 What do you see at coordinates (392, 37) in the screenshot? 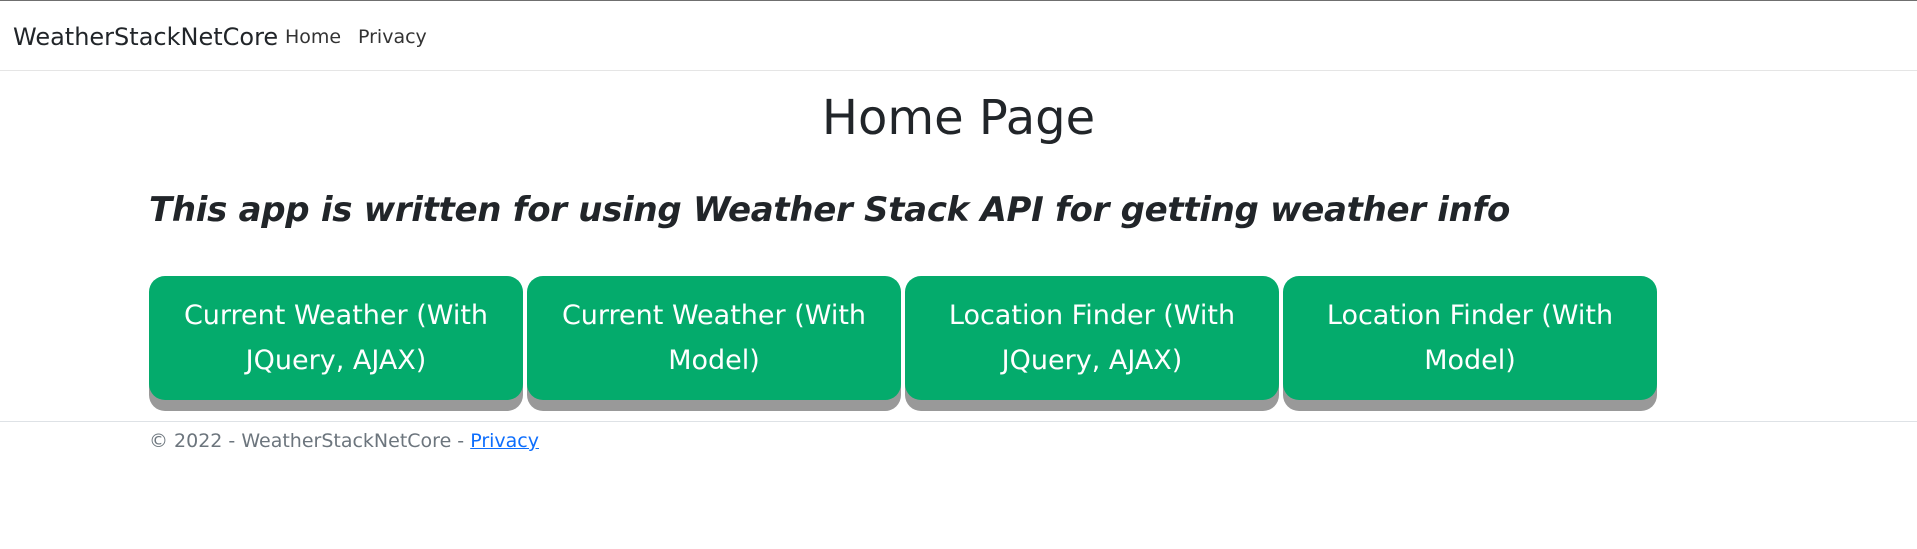
I see `nav-link-privacy: Privacy` at bounding box center [392, 37].